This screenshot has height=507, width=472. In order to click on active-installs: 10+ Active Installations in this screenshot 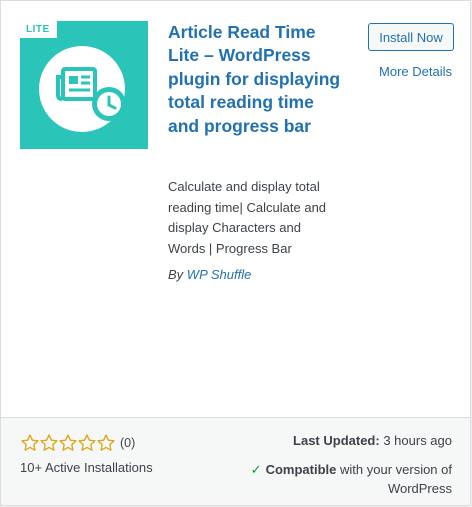, I will do `click(86, 467)`.